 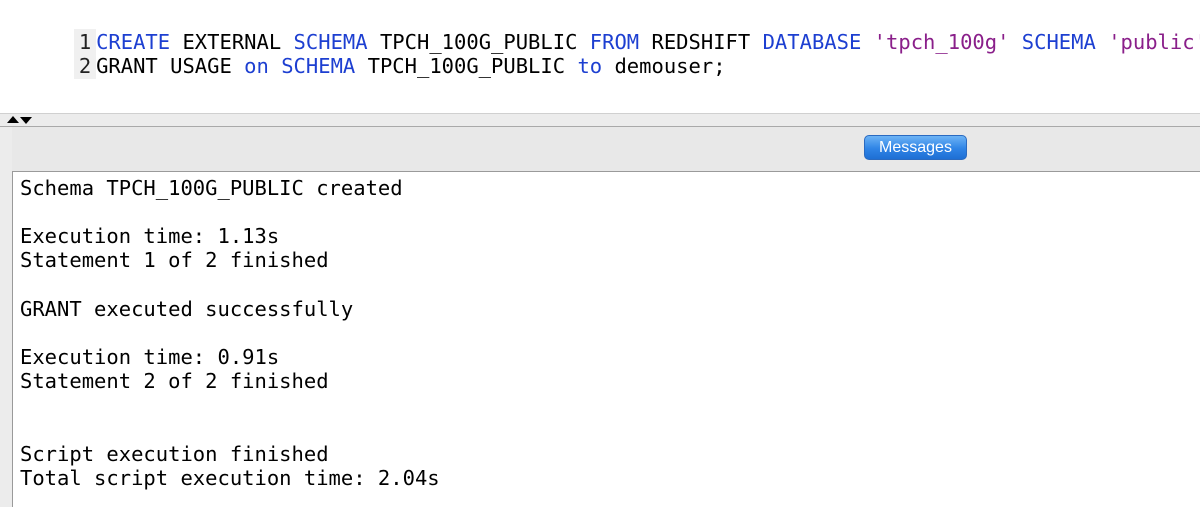 What do you see at coordinates (606, 149) in the screenshot?
I see `results-tab-strip: Messages` at bounding box center [606, 149].